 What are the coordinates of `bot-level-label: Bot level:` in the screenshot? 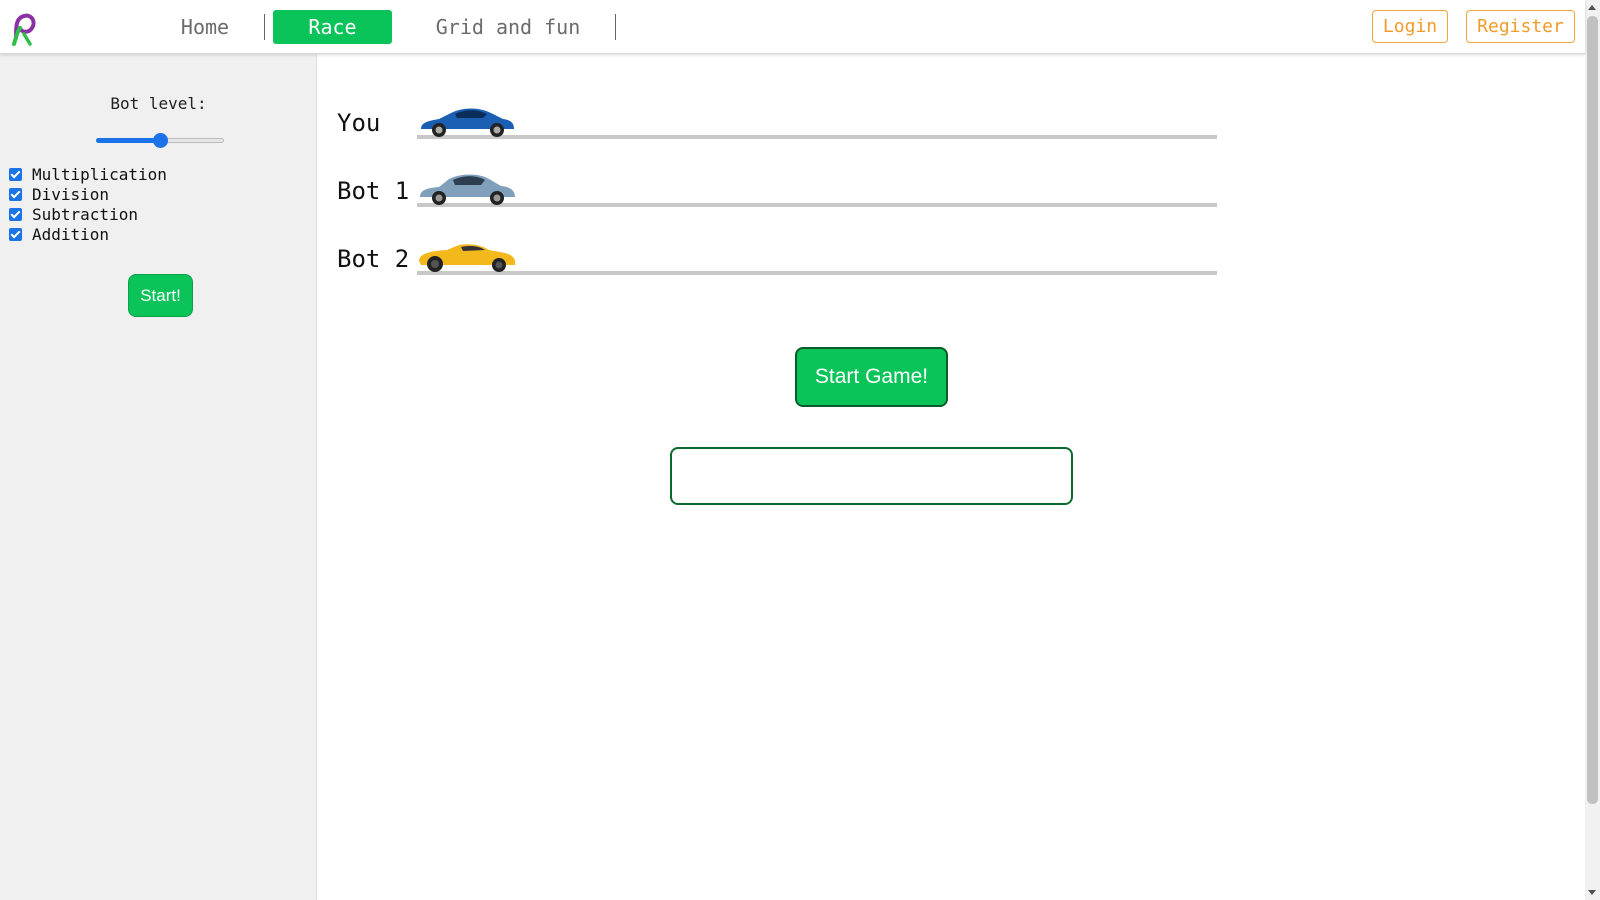 It's located at (158, 103).